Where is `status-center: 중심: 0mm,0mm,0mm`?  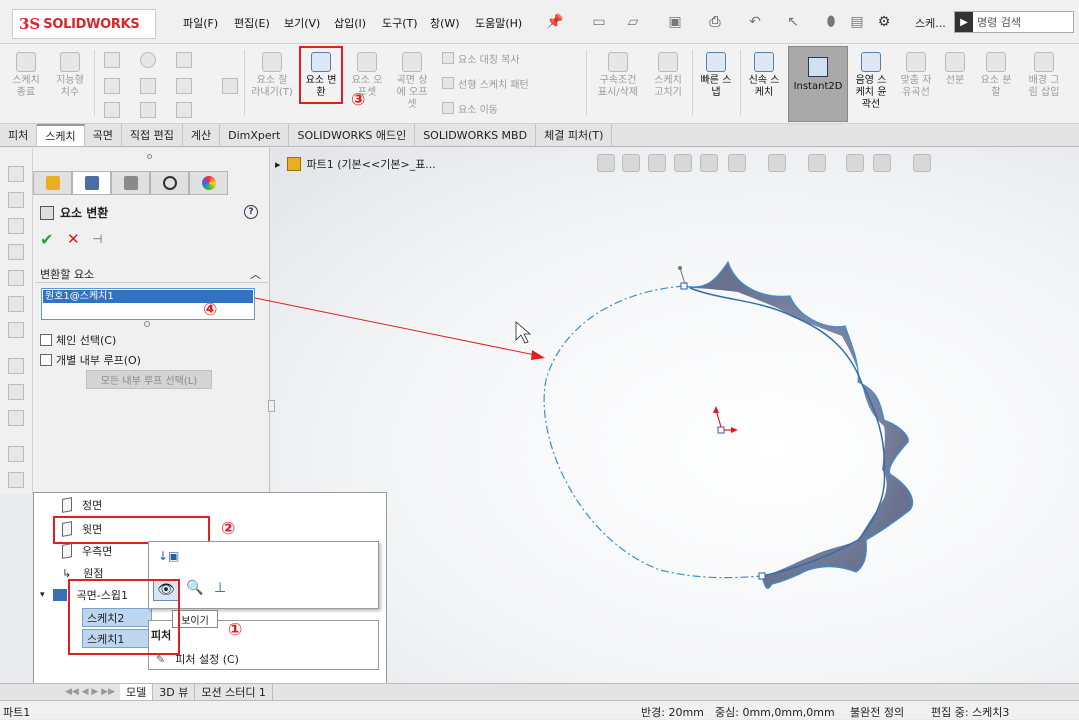 status-center: 중심: 0mm,0mm,0mm is located at coordinates (775, 712).